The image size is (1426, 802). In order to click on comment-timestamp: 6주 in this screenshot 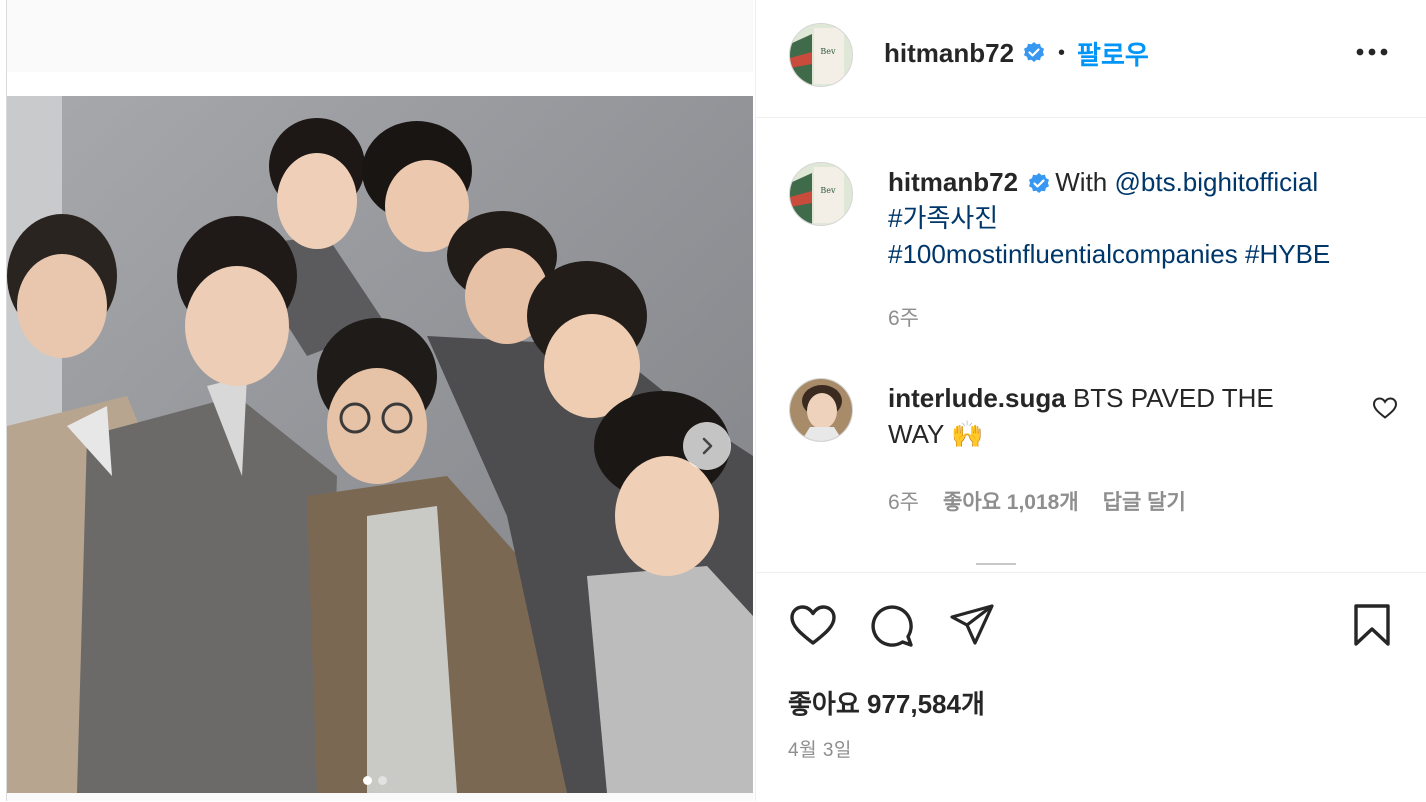, I will do `click(903, 501)`.